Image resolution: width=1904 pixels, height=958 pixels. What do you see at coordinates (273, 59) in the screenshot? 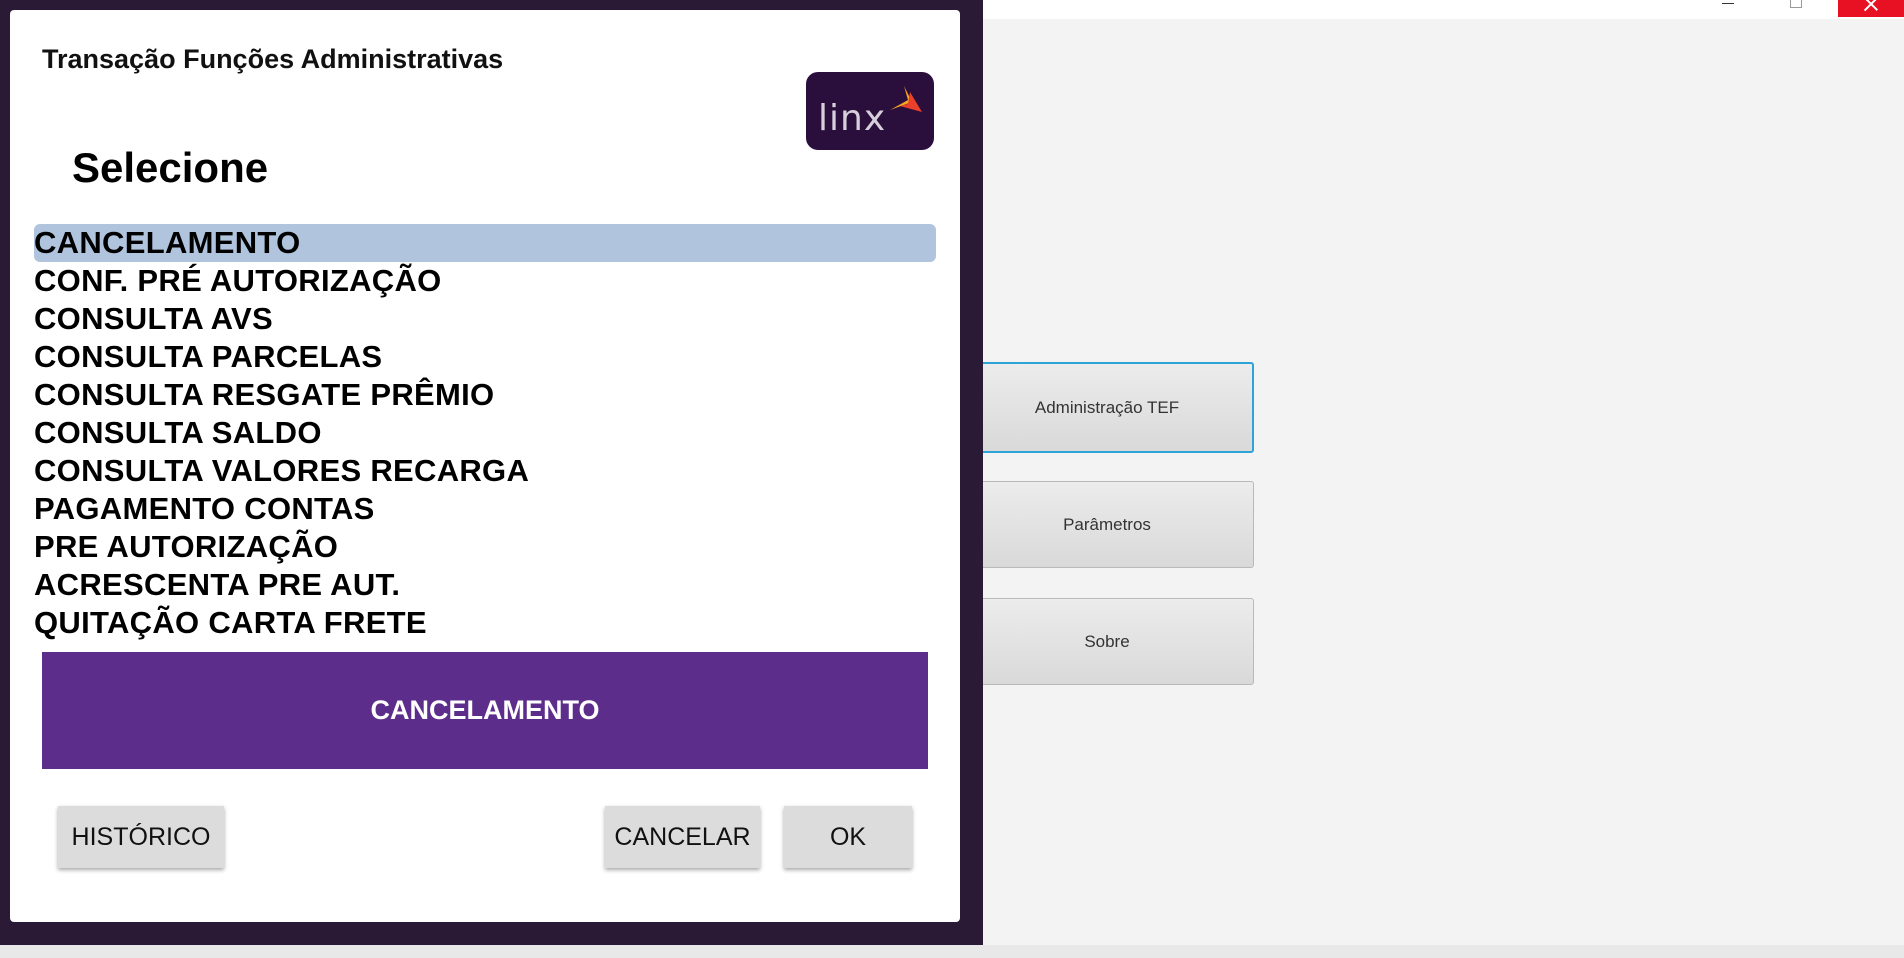
I see `dialog-title: Transação Funções Administrativas` at bounding box center [273, 59].